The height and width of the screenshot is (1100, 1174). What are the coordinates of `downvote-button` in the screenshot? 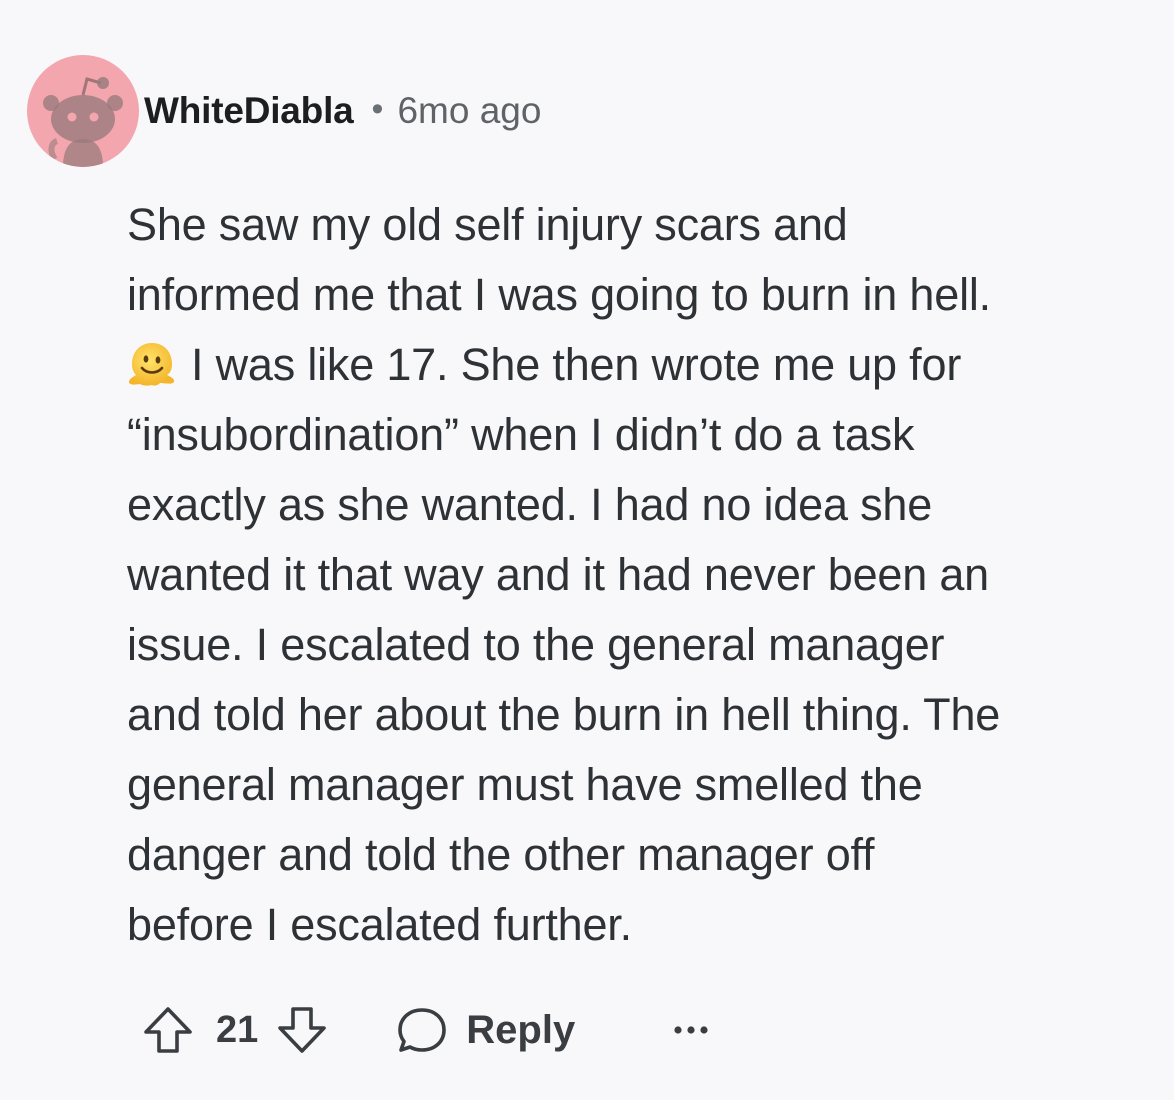 It's located at (302, 1030).